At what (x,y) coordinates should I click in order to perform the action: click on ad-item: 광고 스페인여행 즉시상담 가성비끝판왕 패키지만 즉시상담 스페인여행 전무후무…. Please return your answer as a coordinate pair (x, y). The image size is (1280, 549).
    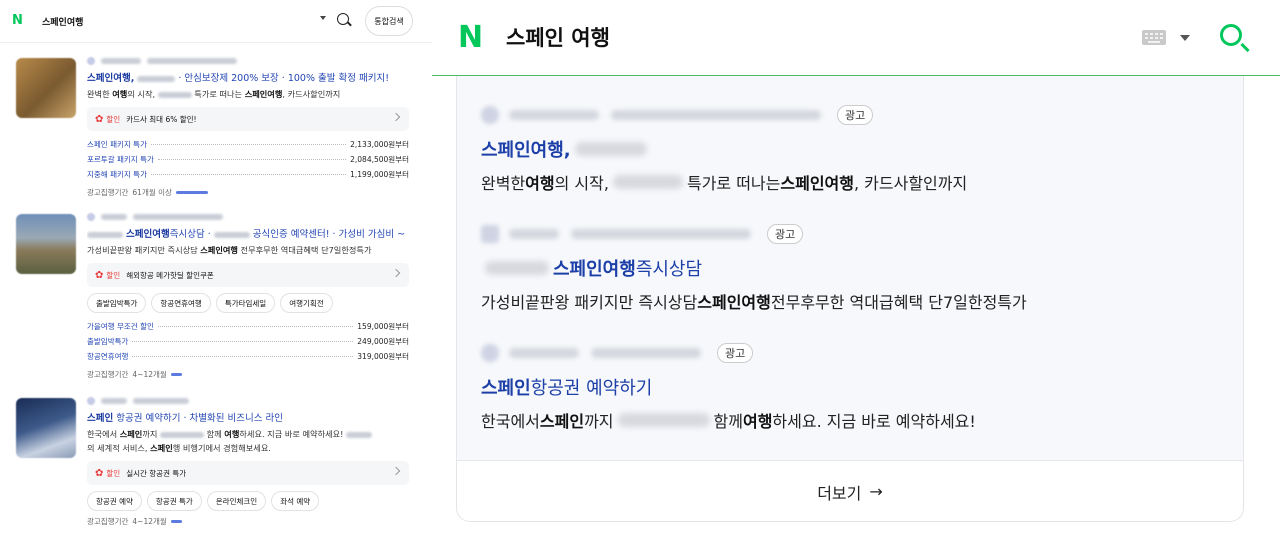
    Looking at the image, I should click on (851, 268).